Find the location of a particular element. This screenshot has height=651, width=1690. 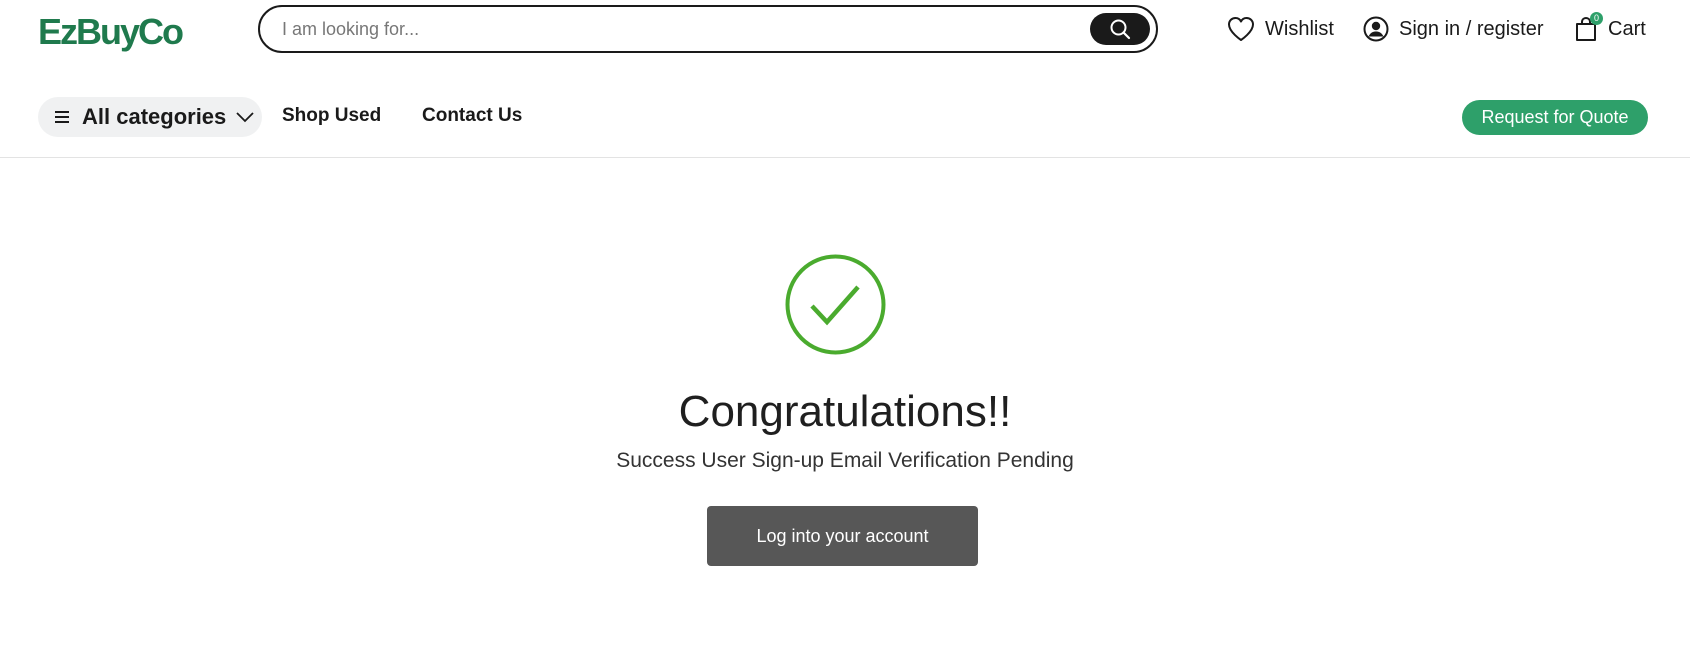

shopping-bag-icon: 0 is located at coordinates (1588, 27).